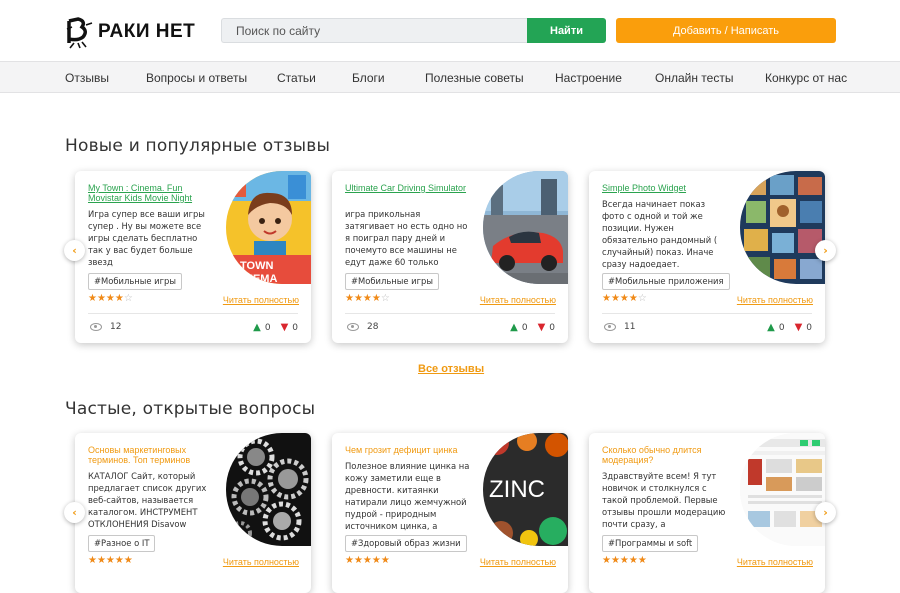 Image resolution: width=900 pixels, height=593 pixels. Describe the element at coordinates (525, 227) in the screenshot. I see `race-car-image` at that location.